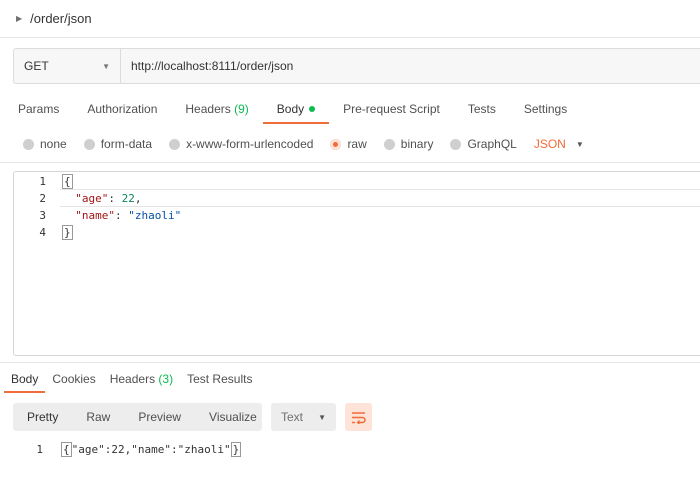 Image resolution: width=700 pixels, height=492 pixels. I want to click on response-line: 1 {"age":22,"name":"zhaoli"}, so click(121, 449).